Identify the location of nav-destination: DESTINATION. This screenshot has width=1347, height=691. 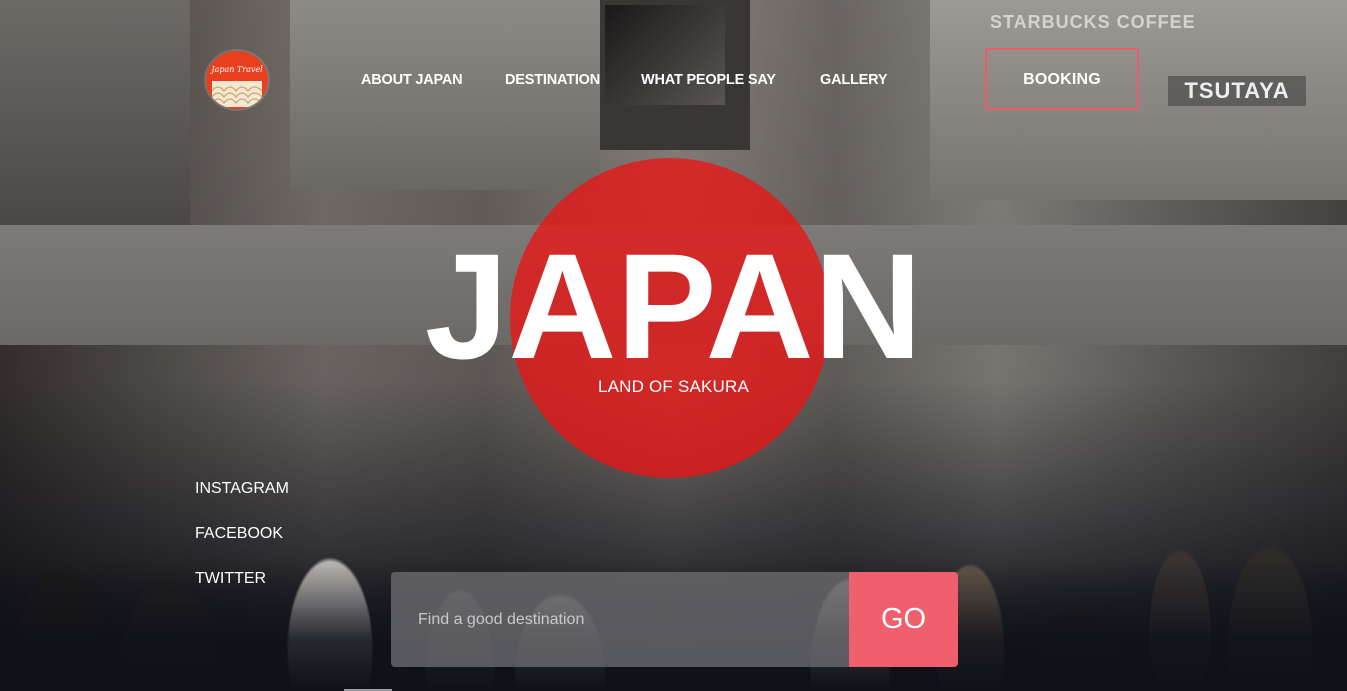
(552, 80).